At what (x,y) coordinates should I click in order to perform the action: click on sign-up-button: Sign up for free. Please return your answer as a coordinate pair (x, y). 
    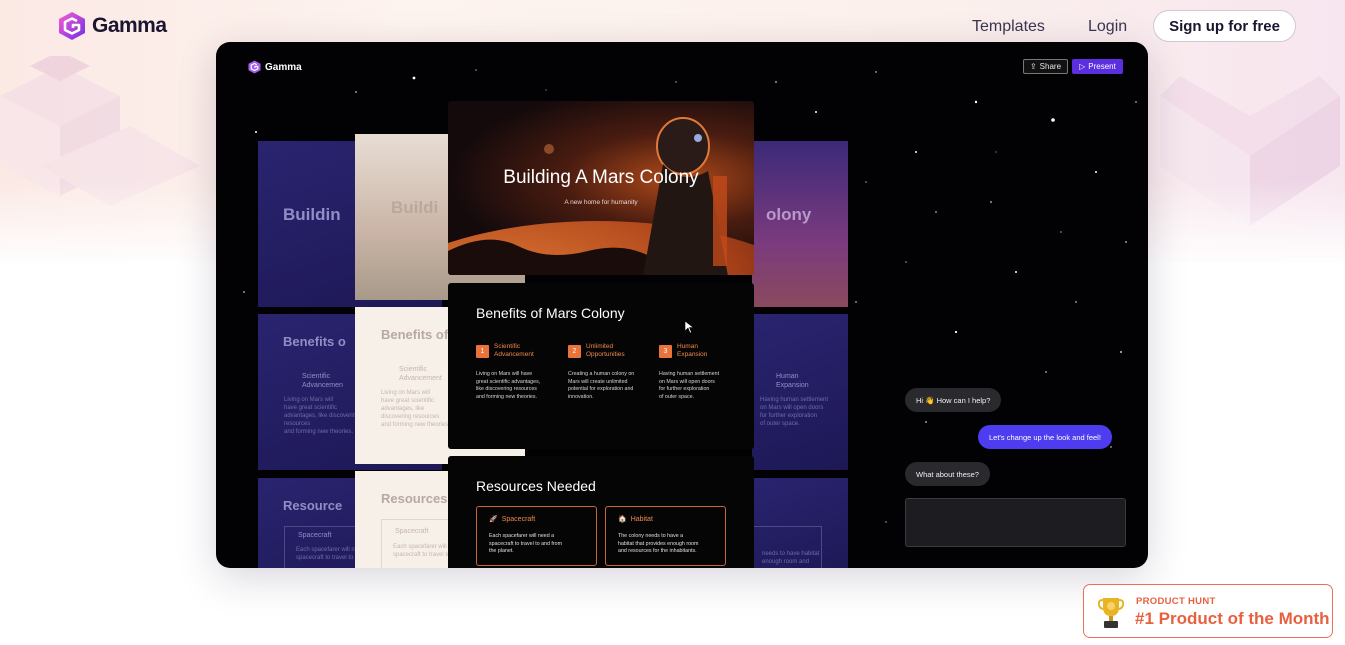
    Looking at the image, I should click on (1224, 26).